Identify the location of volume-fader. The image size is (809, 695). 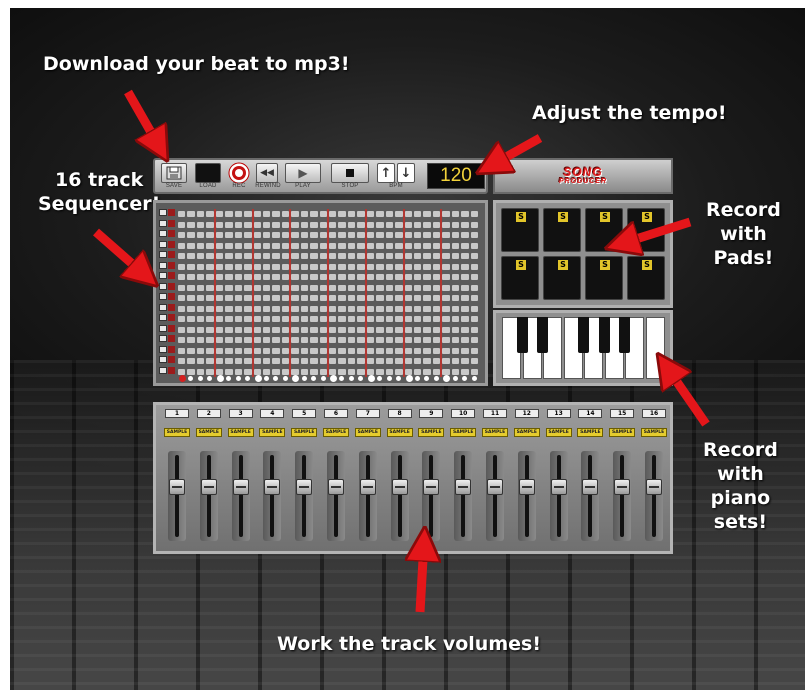
(558, 496).